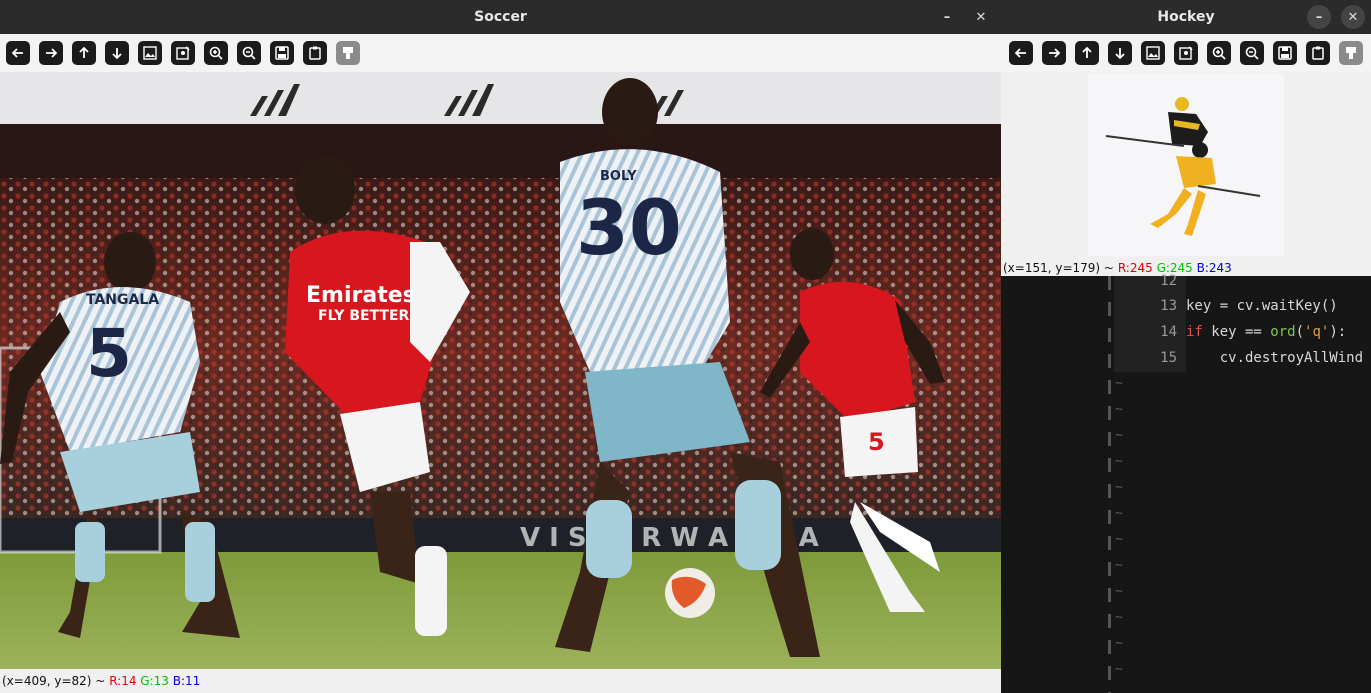 This screenshot has height=693, width=1371. I want to click on indent-guide, so click(1109, 484).